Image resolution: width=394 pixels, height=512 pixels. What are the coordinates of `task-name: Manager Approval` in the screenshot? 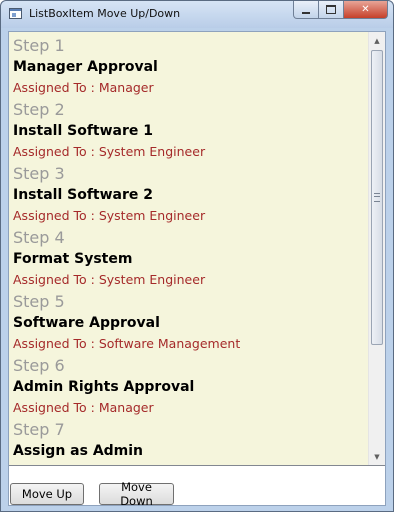 It's located at (85, 67).